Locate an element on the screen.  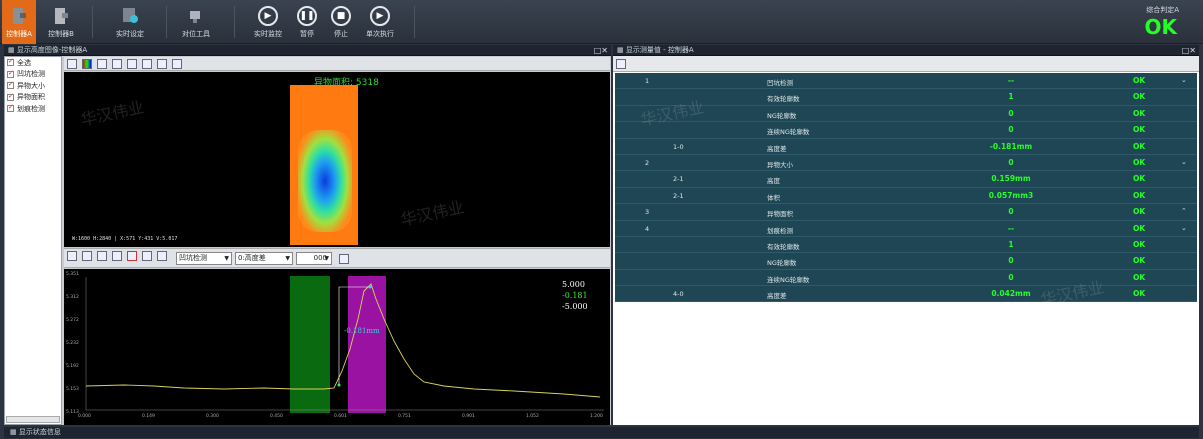
checklist-item-pit-detection: 凹坑检测 is located at coordinates (33, 75).